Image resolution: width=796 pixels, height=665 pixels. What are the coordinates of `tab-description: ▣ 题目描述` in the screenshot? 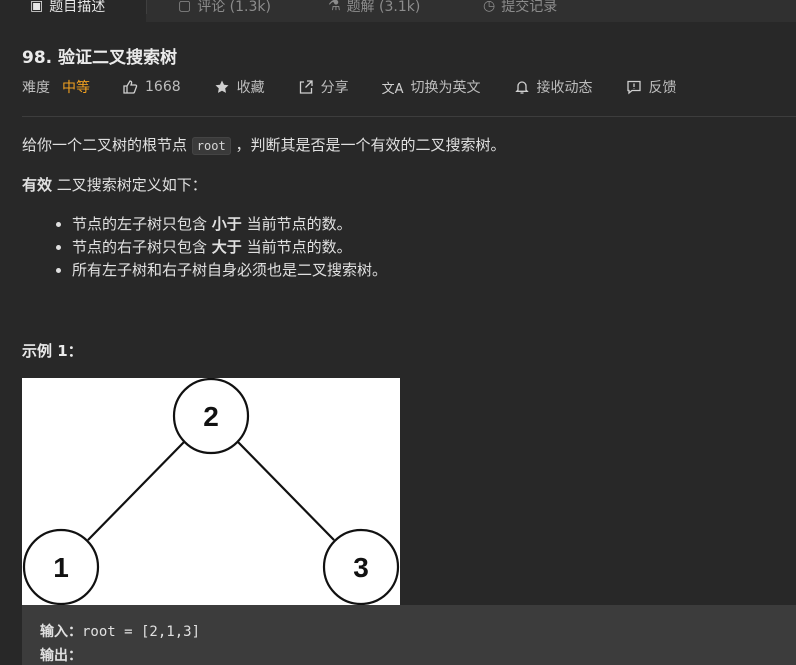 It's located at (73, 11).